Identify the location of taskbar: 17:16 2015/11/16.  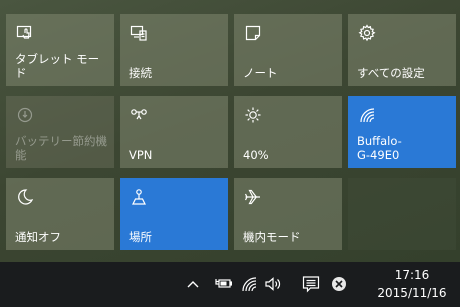
(230, 284).